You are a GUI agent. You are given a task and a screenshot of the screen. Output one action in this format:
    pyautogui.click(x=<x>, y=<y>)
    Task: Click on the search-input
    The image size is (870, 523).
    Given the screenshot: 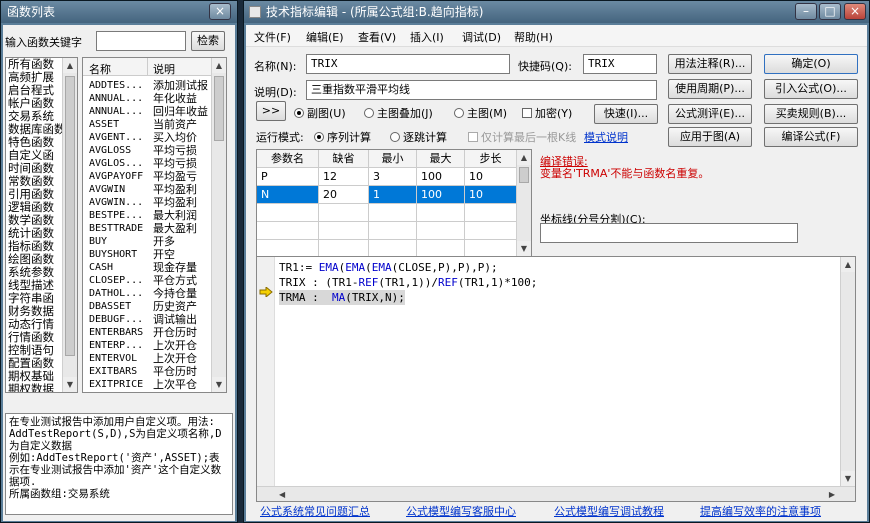 What is the action you would take?
    pyautogui.click(x=141, y=41)
    